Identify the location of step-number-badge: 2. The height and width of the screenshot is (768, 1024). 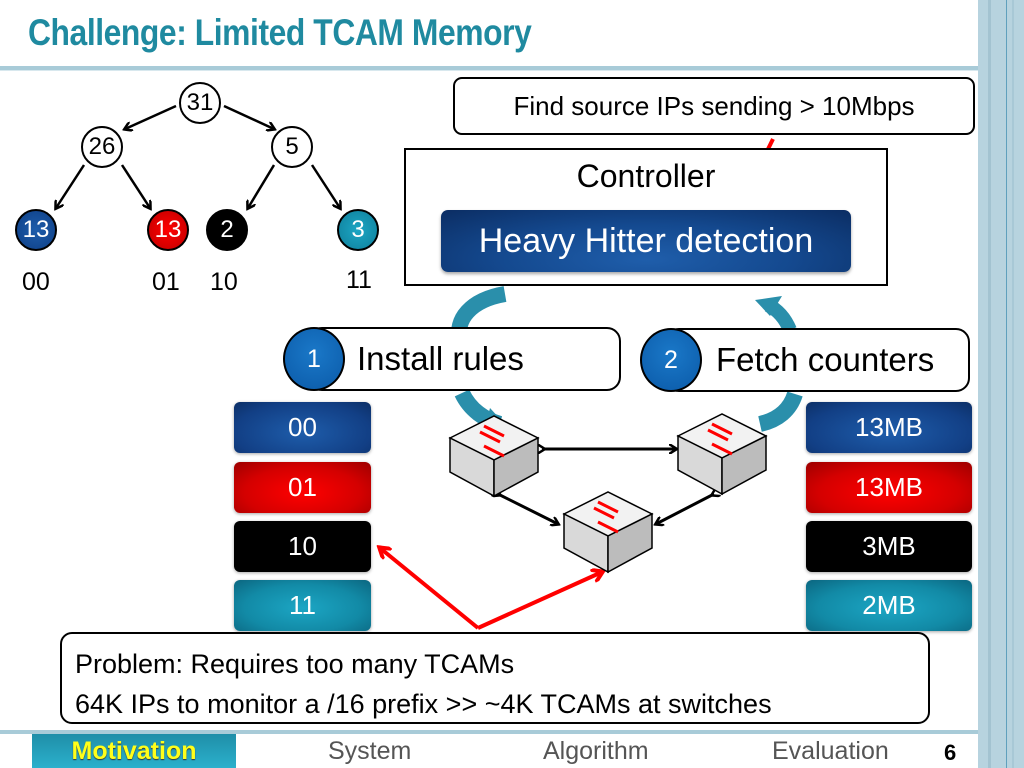
(671, 360).